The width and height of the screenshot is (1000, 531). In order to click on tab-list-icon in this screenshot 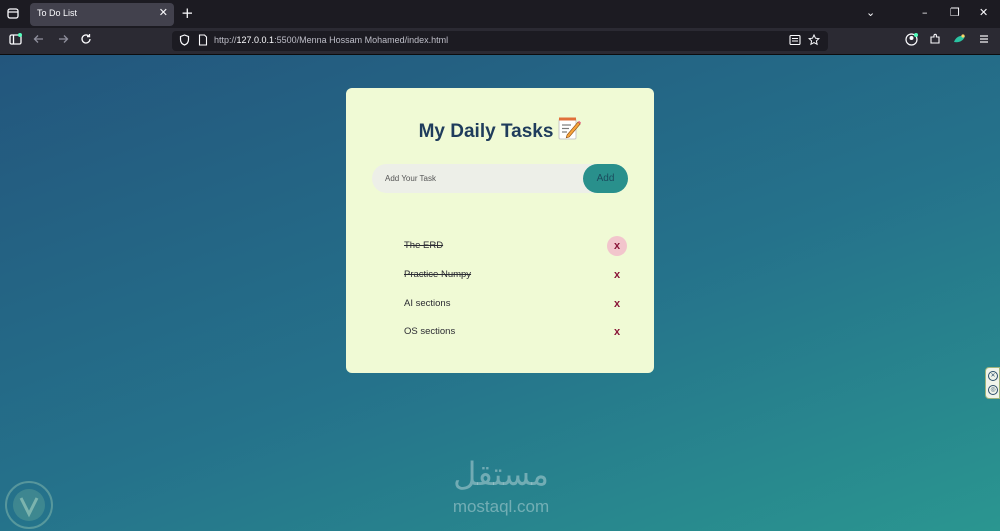, I will do `click(13, 14)`.